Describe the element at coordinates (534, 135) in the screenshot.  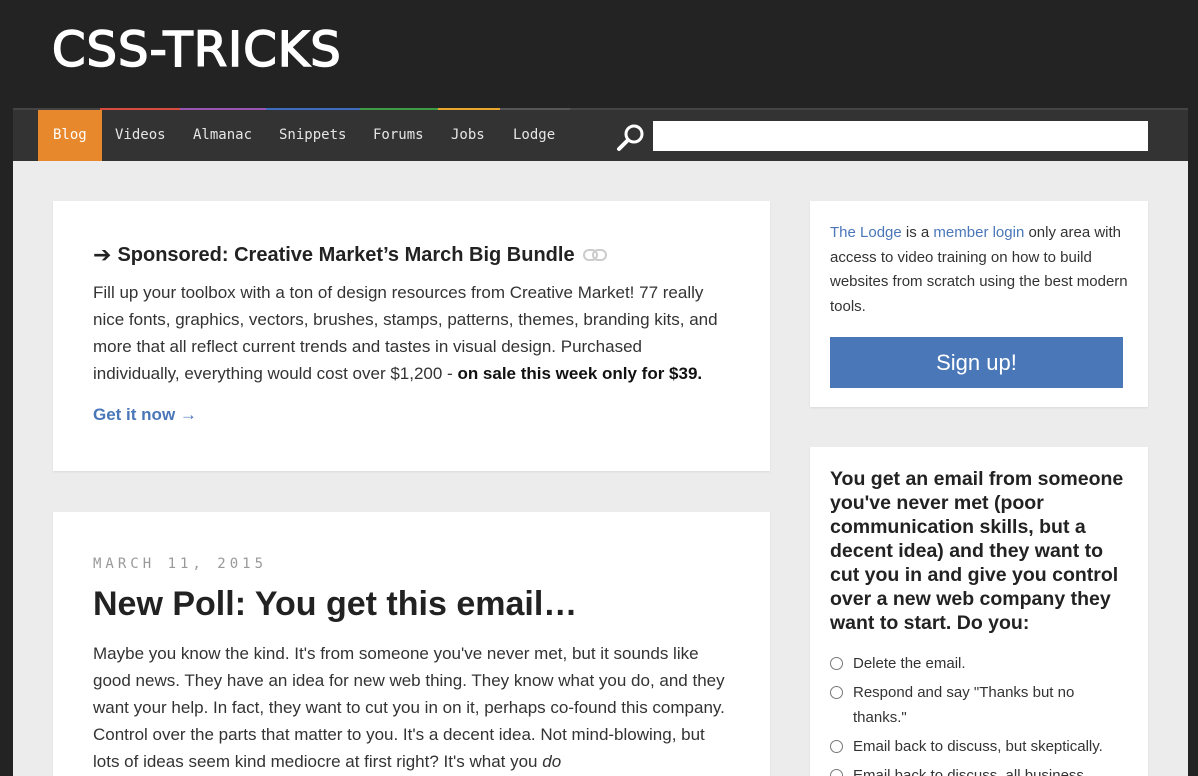
I see `nav-item-lodge: Lodge` at that location.